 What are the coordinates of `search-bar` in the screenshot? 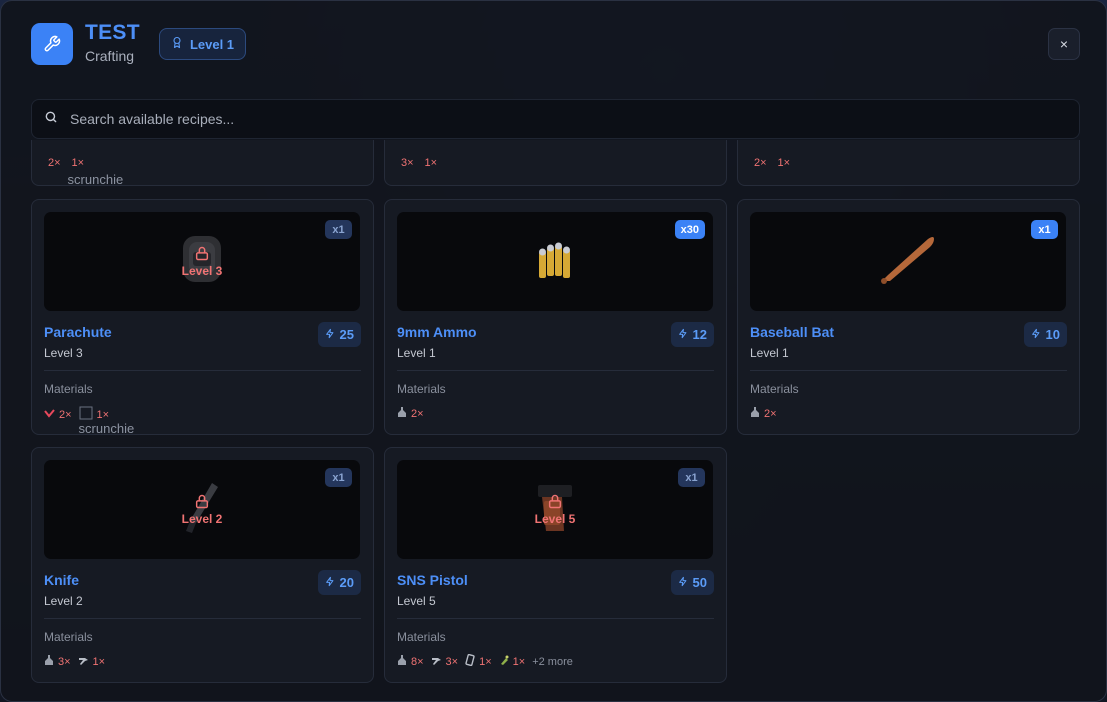 It's located at (555, 119).